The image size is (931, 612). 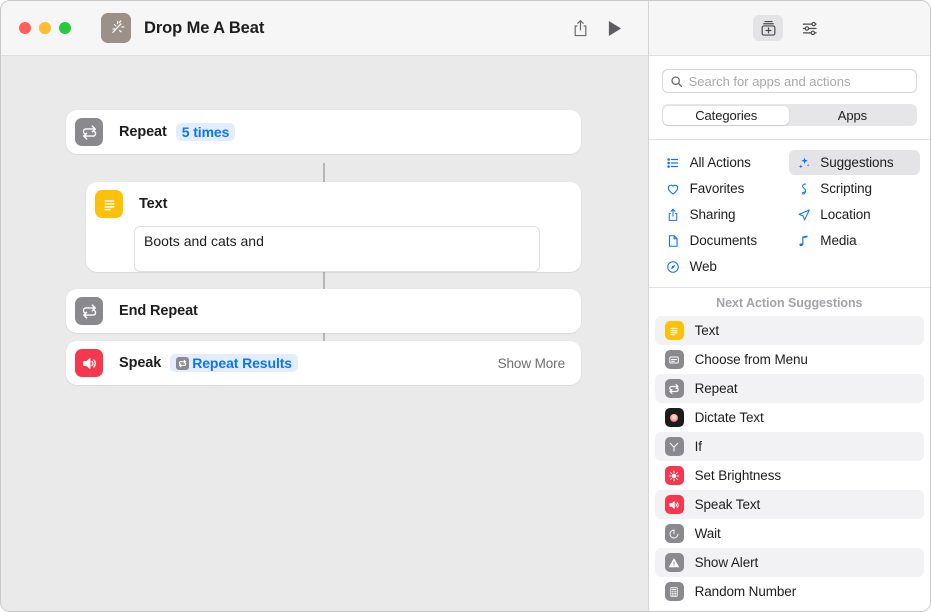 What do you see at coordinates (745, 591) in the screenshot?
I see `list-item-label: Random Number` at bounding box center [745, 591].